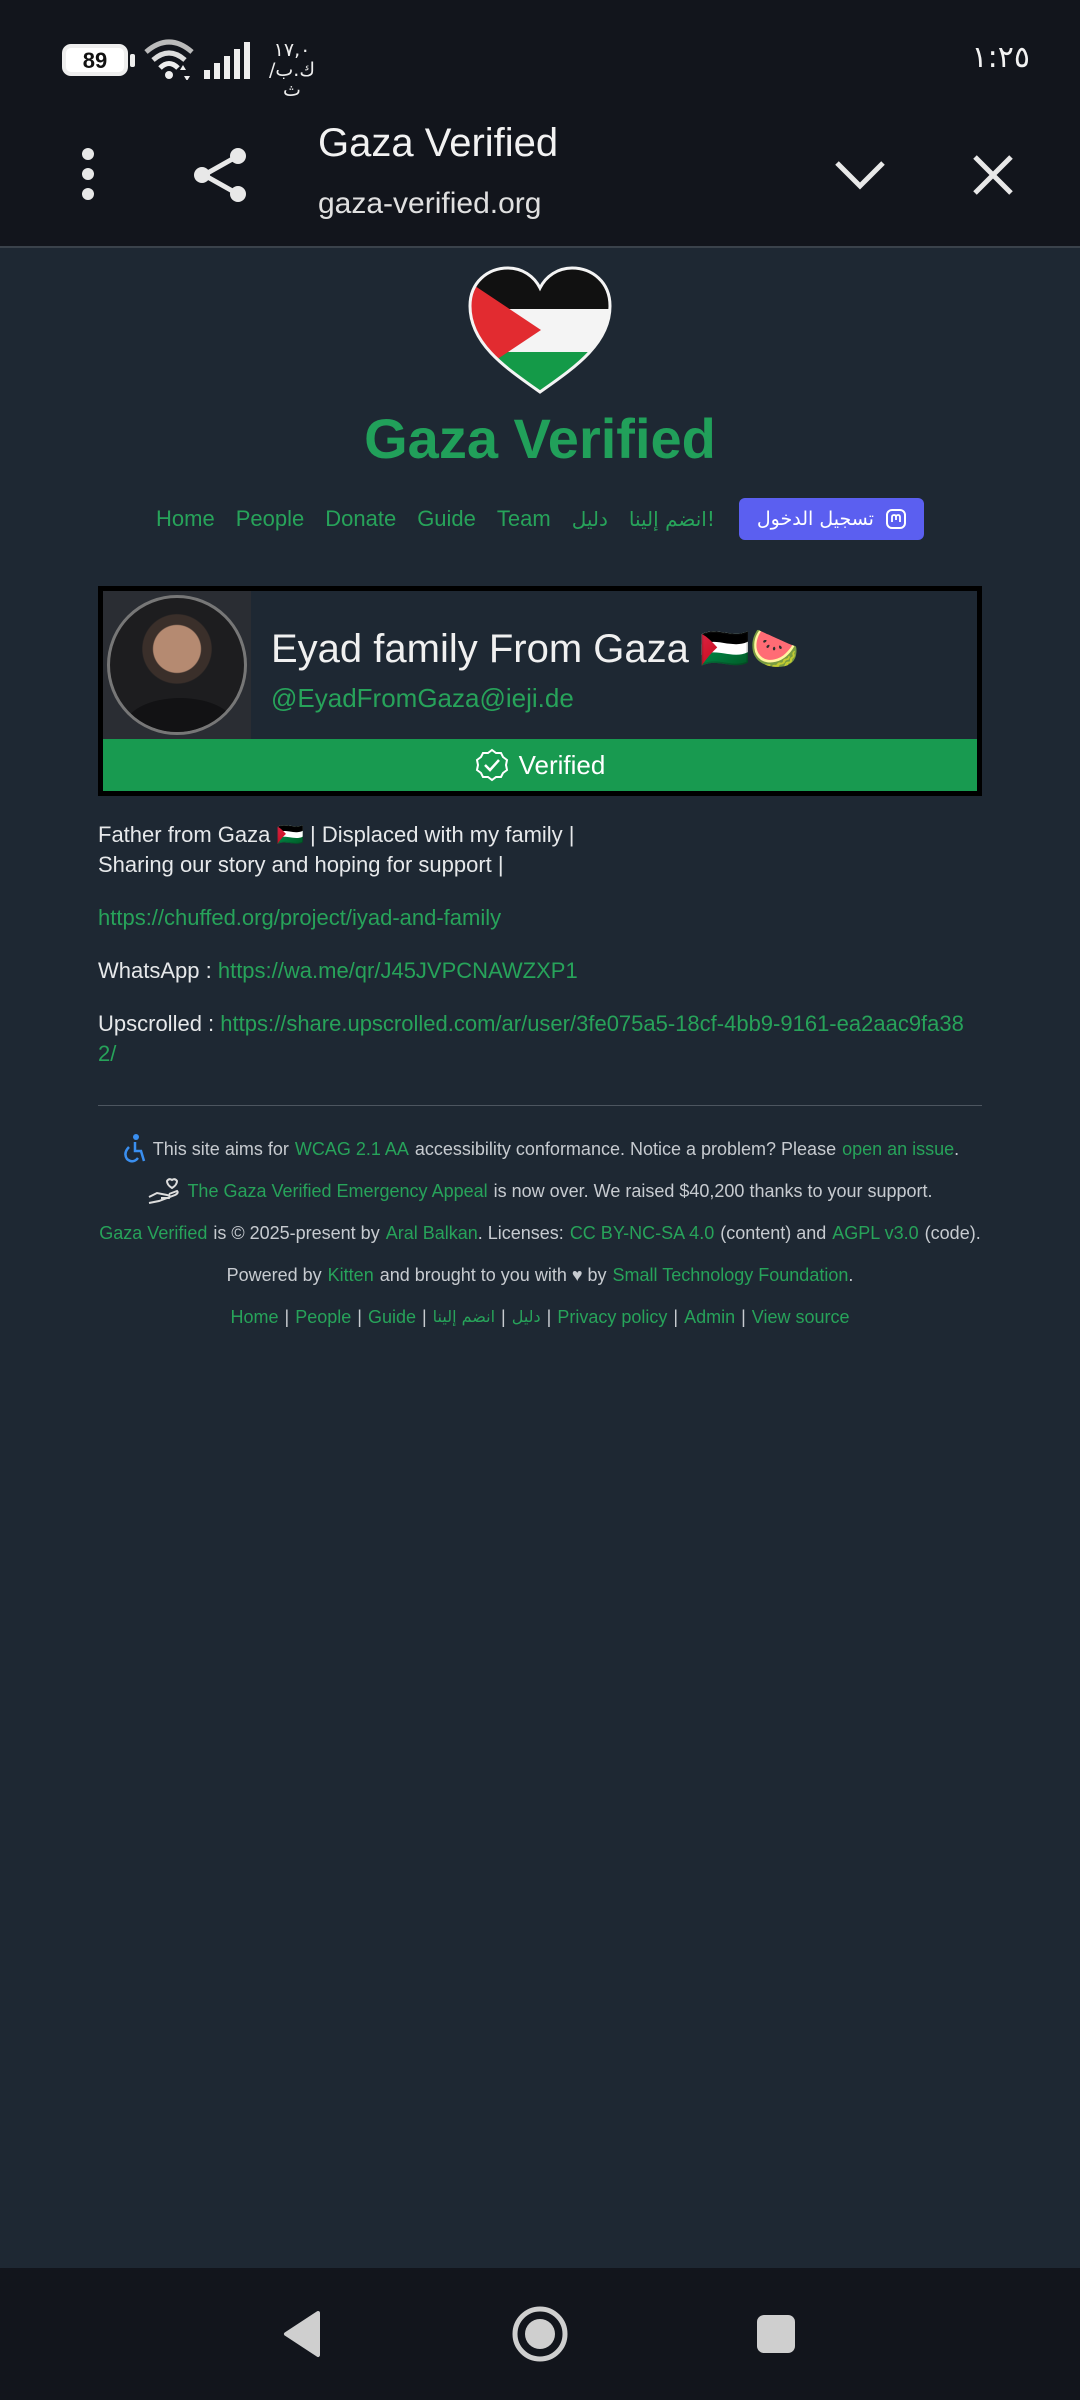 The width and height of the screenshot is (1080, 2400). What do you see at coordinates (220, 175) in the screenshot?
I see `share-icon` at bounding box center [220, 175].